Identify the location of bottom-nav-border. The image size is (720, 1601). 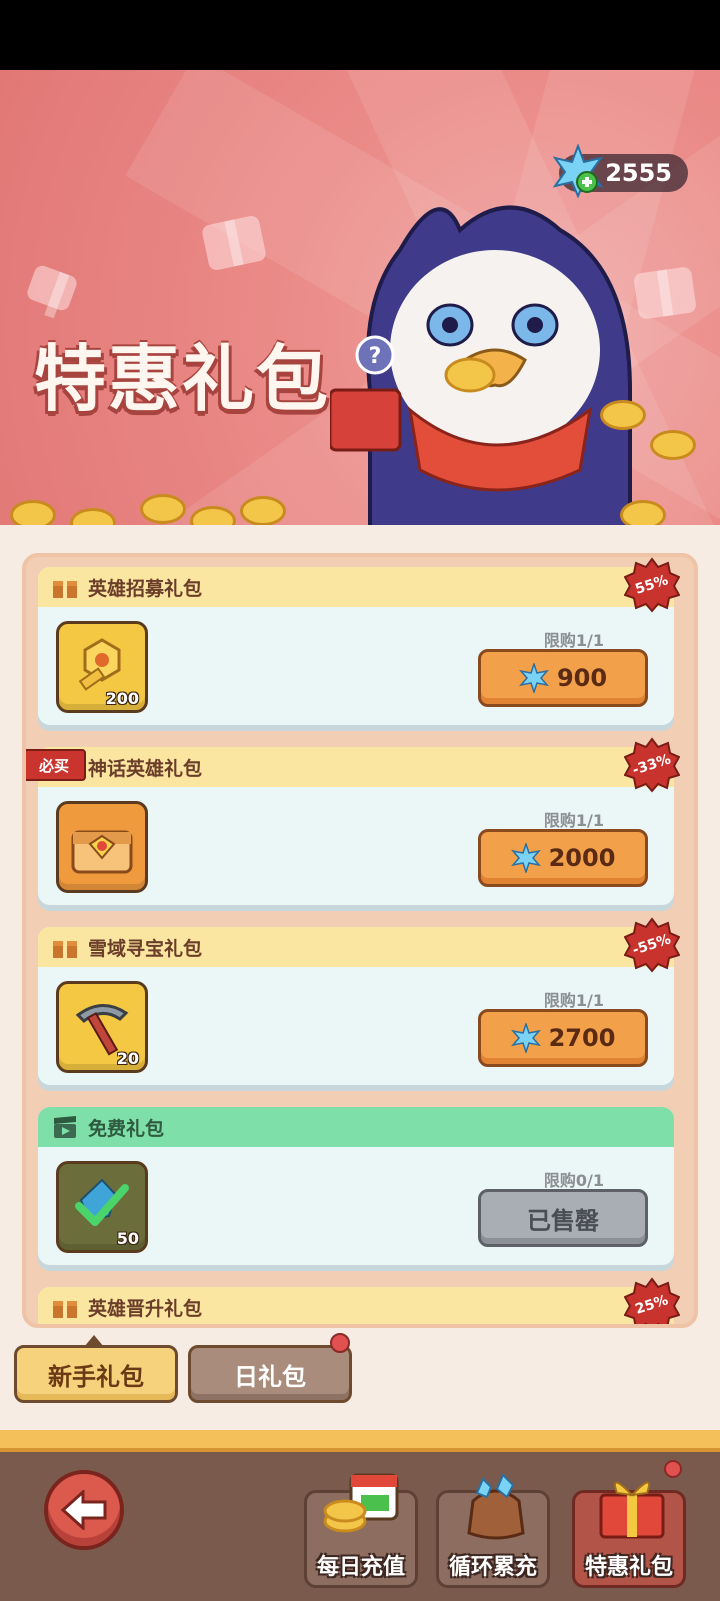
(360, 1441).